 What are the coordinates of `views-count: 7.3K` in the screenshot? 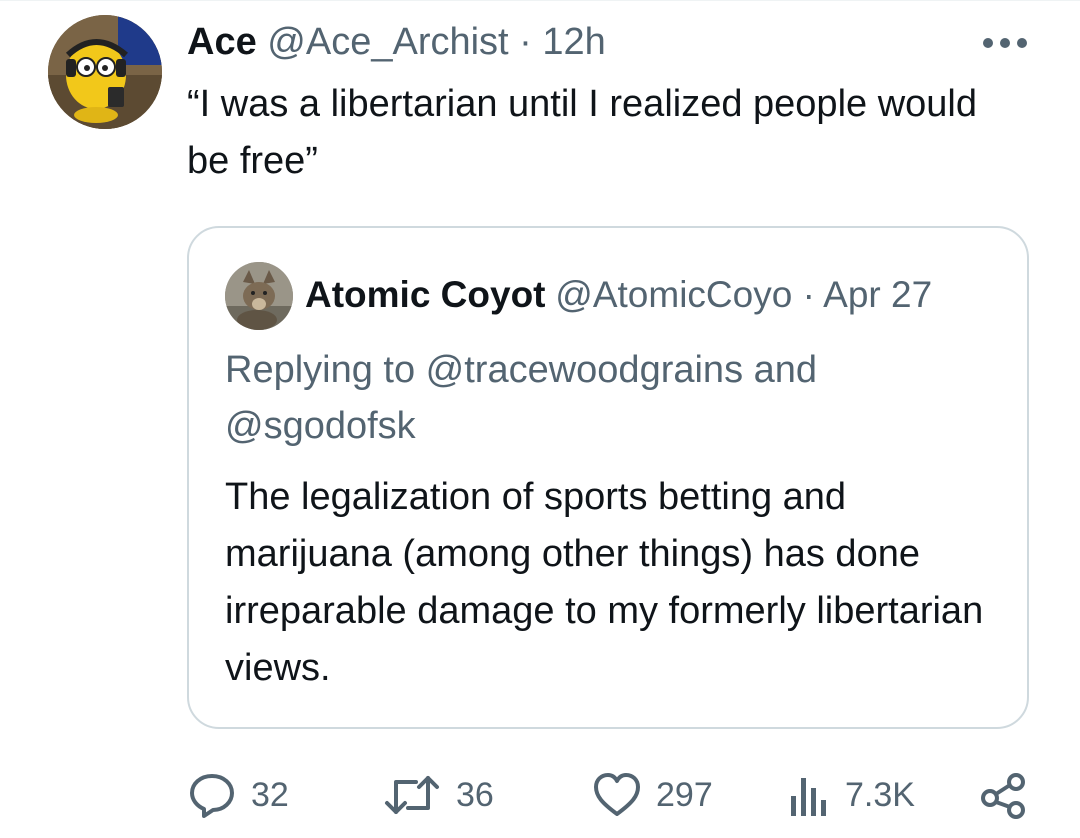 It's located at (880, 794).